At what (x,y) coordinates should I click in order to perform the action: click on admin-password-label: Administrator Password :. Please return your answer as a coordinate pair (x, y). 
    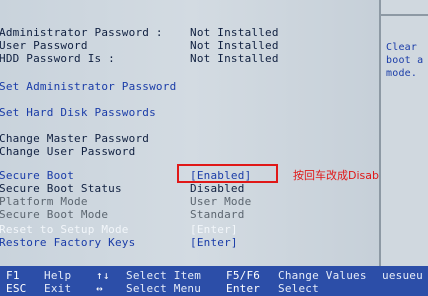
    Looking at the image, I should click on (81, 32).